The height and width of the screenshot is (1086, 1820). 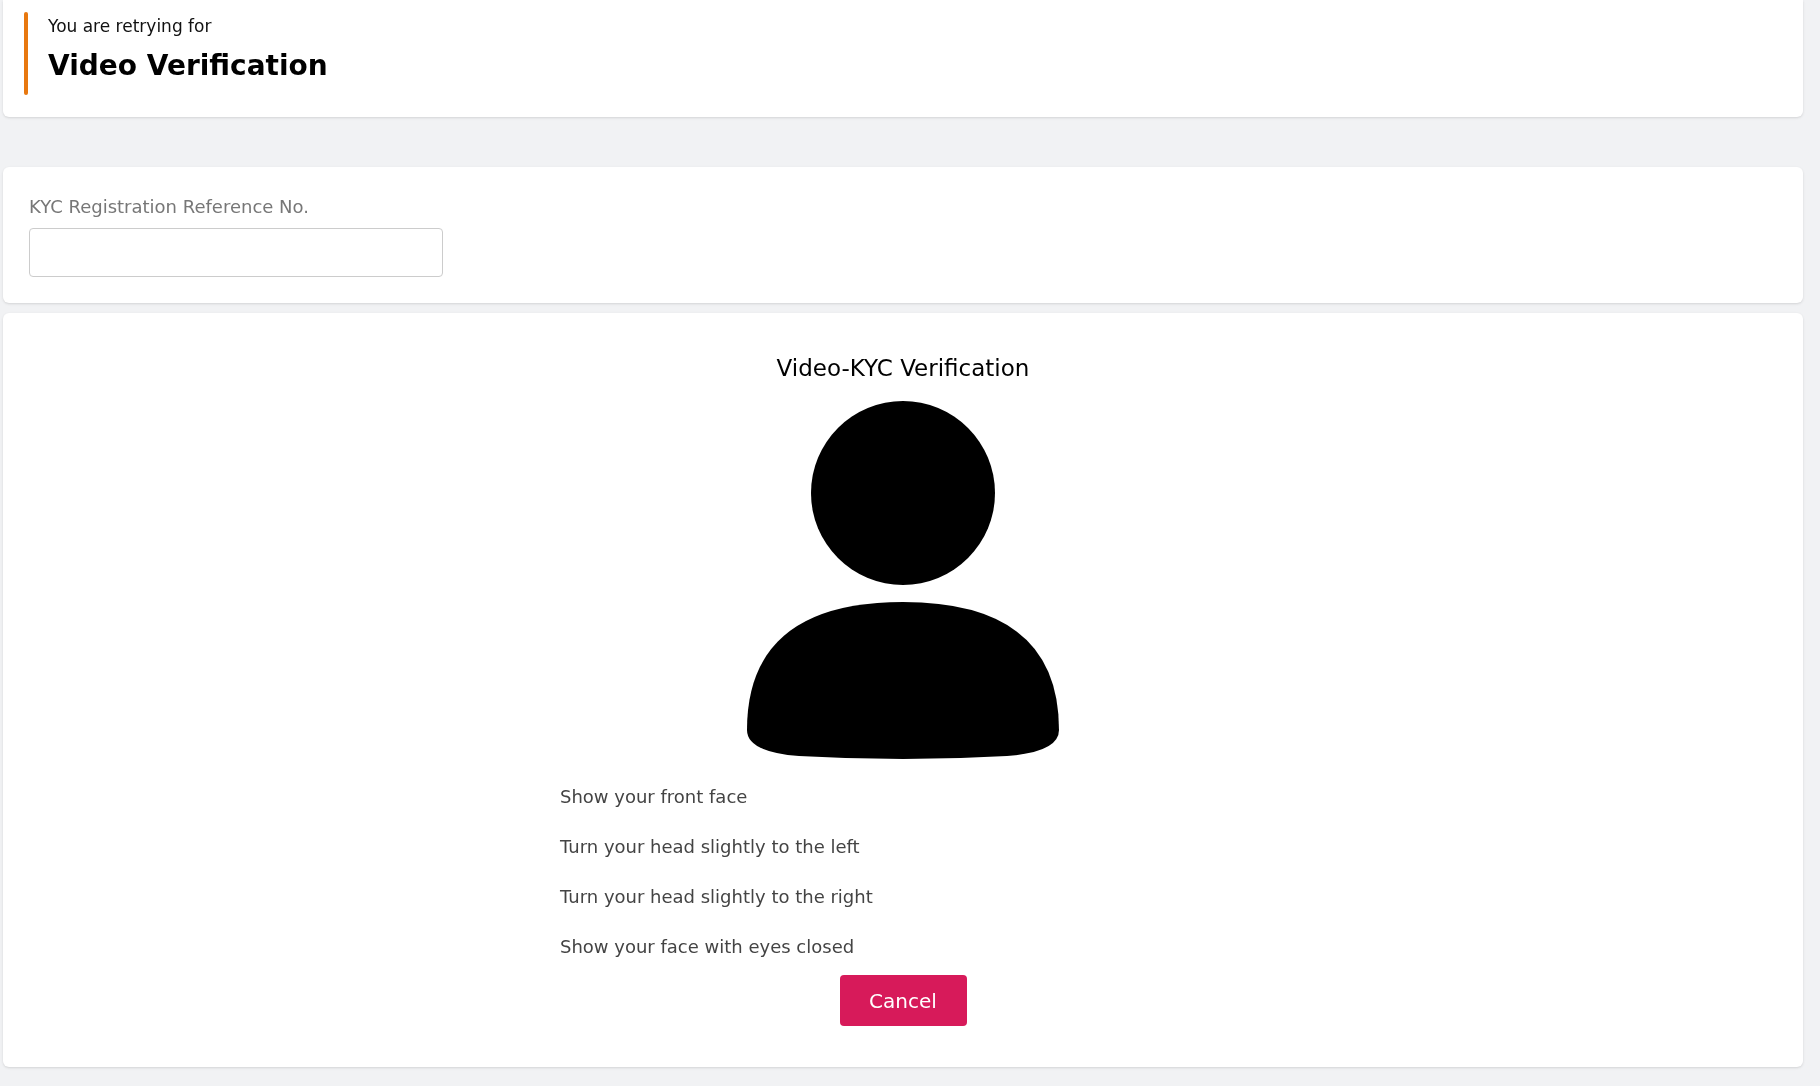 I want to click on instruction-text: Turn your head slightly to the right, so click(x=716, y=897).